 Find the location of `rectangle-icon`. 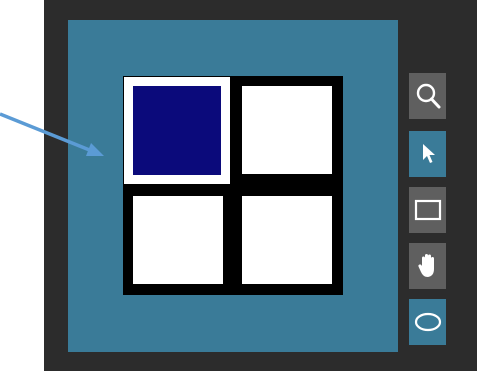

rectangle-icon is located at coordinates (427, 210).